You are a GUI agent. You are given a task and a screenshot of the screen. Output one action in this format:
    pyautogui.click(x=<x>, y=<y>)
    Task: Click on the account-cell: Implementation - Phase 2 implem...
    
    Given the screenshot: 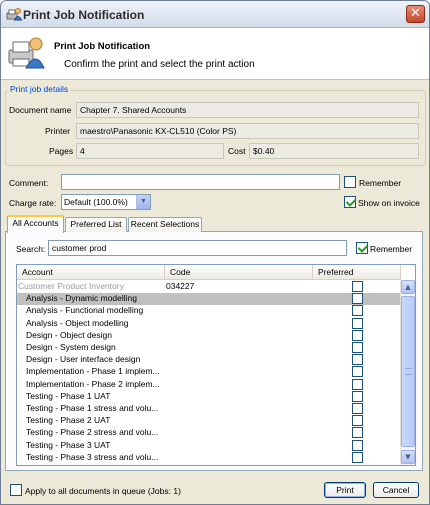 What is the action you would take?
    pyautogui.click(x=93, y=383)
    